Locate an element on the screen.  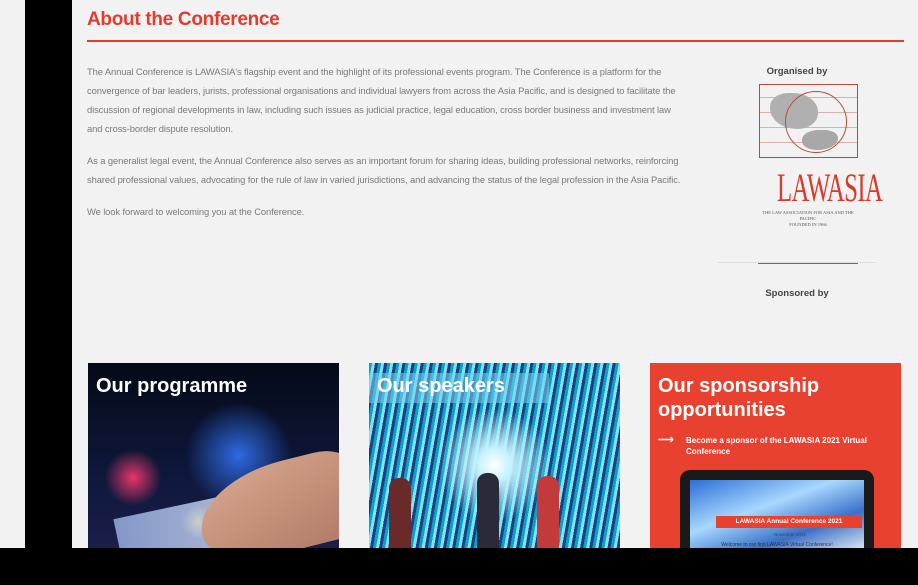
programme-card: Our programme is located at coordinates (213, 455).